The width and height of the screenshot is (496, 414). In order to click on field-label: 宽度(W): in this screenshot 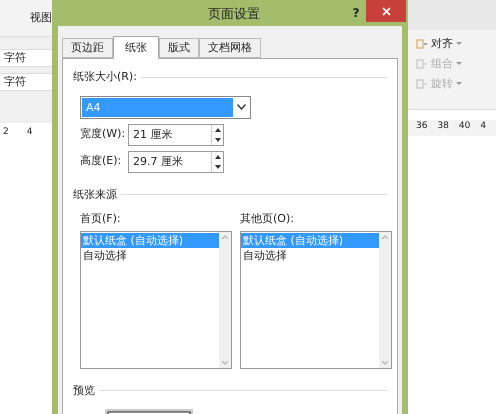, I will do `click(103, 134)`.